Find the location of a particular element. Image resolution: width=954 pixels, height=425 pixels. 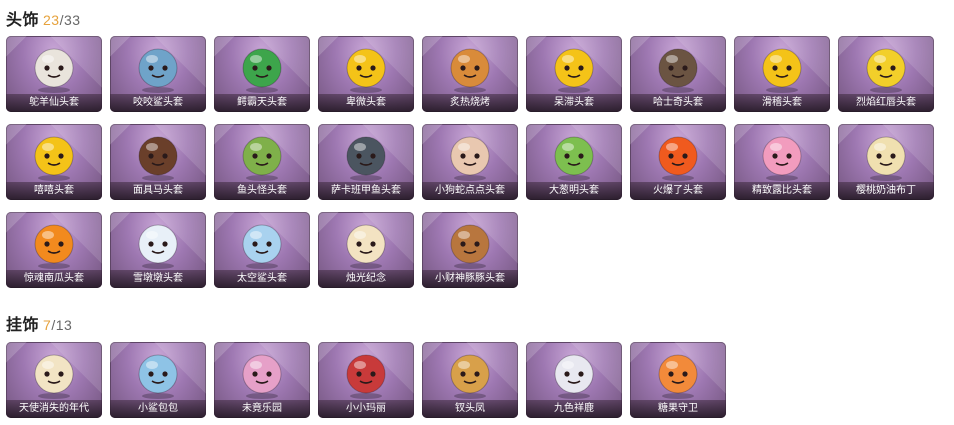

item-label: 天使消失的年代 is located at coordinates (54, 409).